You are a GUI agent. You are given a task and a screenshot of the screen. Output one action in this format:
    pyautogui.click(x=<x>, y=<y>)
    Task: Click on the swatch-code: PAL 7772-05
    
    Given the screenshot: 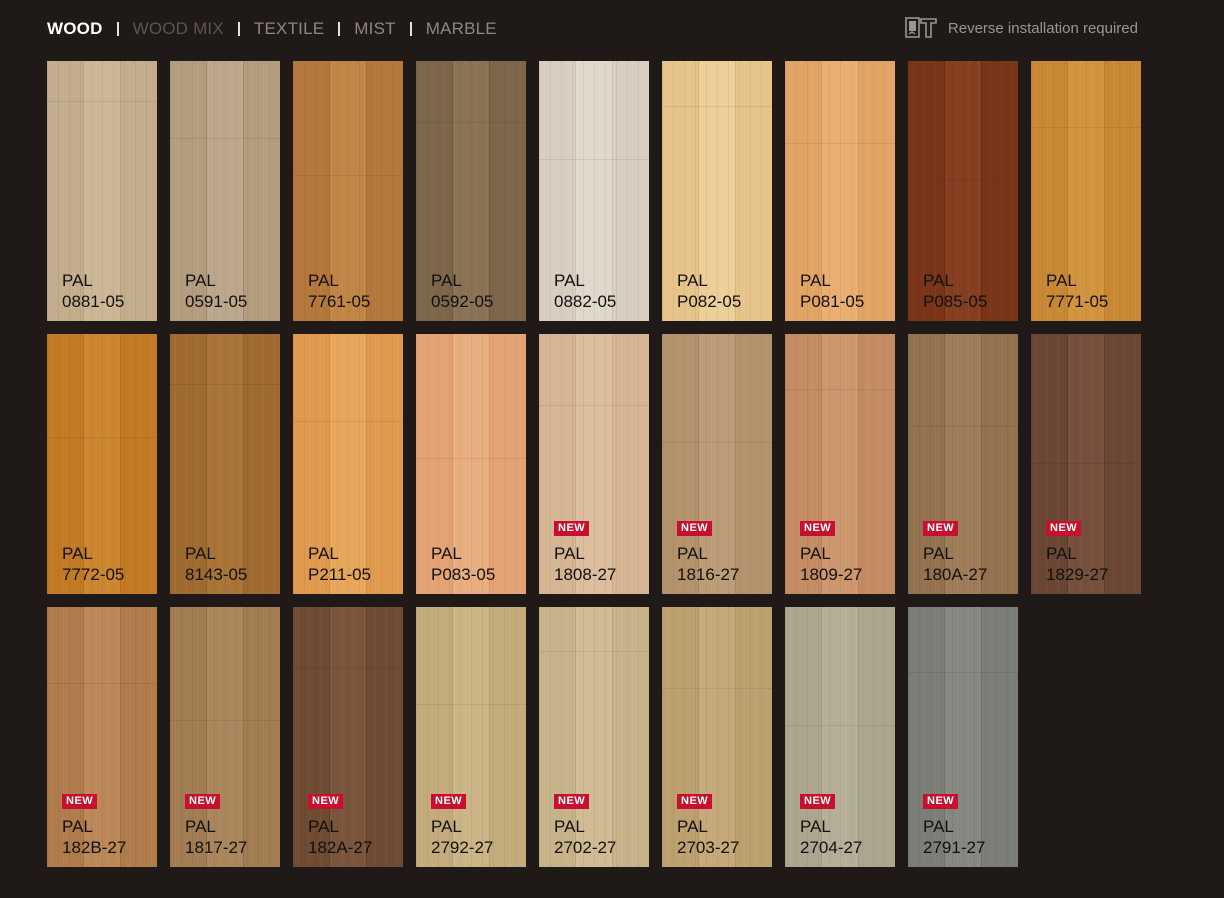 What is the action you would take?
    pyautogui.click(x=93, y=564)
    